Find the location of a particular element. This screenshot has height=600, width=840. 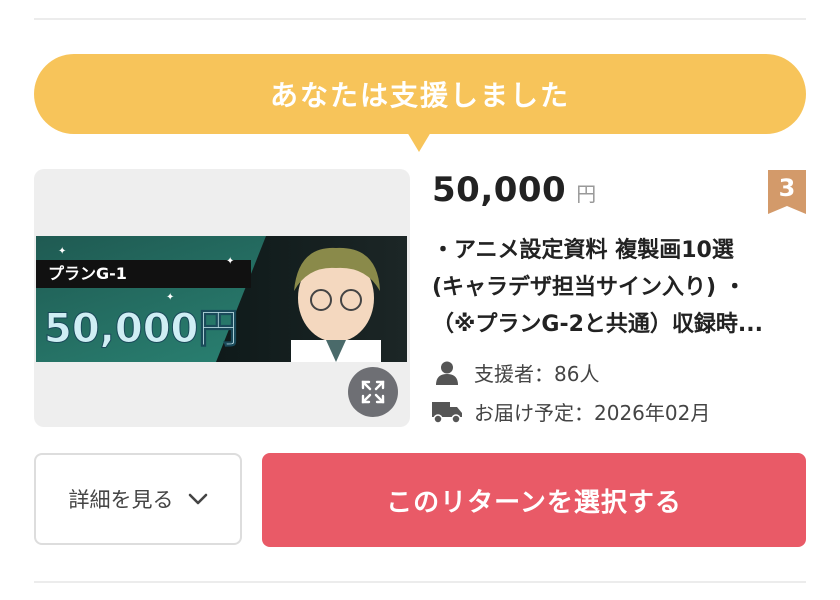

truck-icon is located at coordinates (447, 412).